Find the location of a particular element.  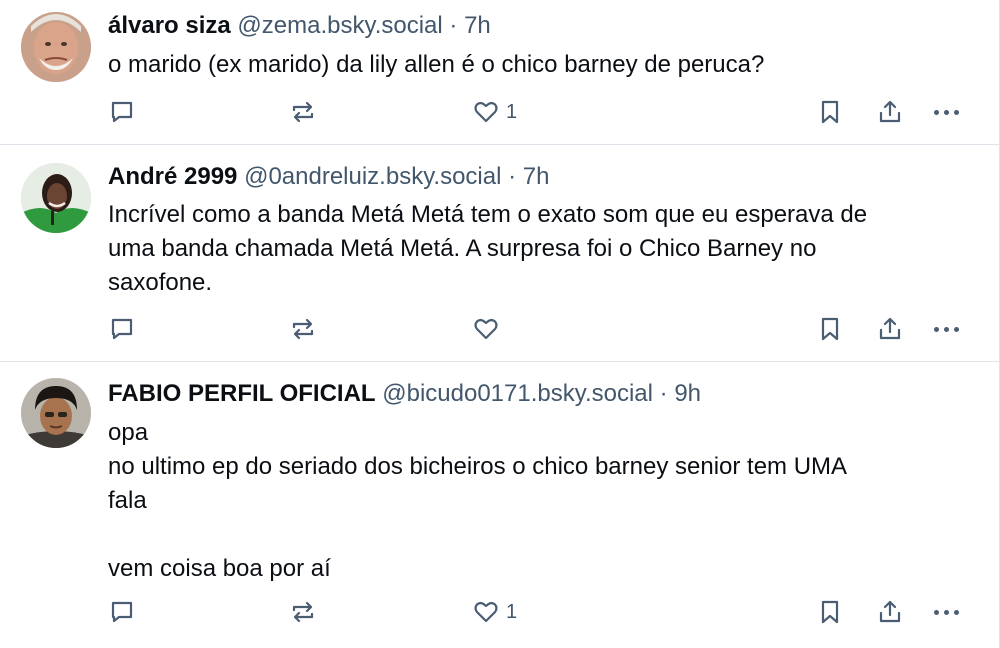

post-text-line: vem coisa boa por aí is located at coordinates (219, 568).